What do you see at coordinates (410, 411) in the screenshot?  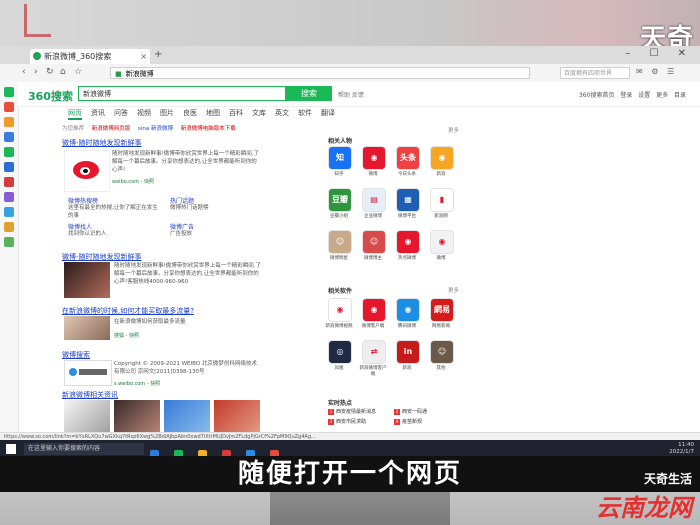 I see `hot-item-2: 2 西安一码通` at bounding box center [410, 411].